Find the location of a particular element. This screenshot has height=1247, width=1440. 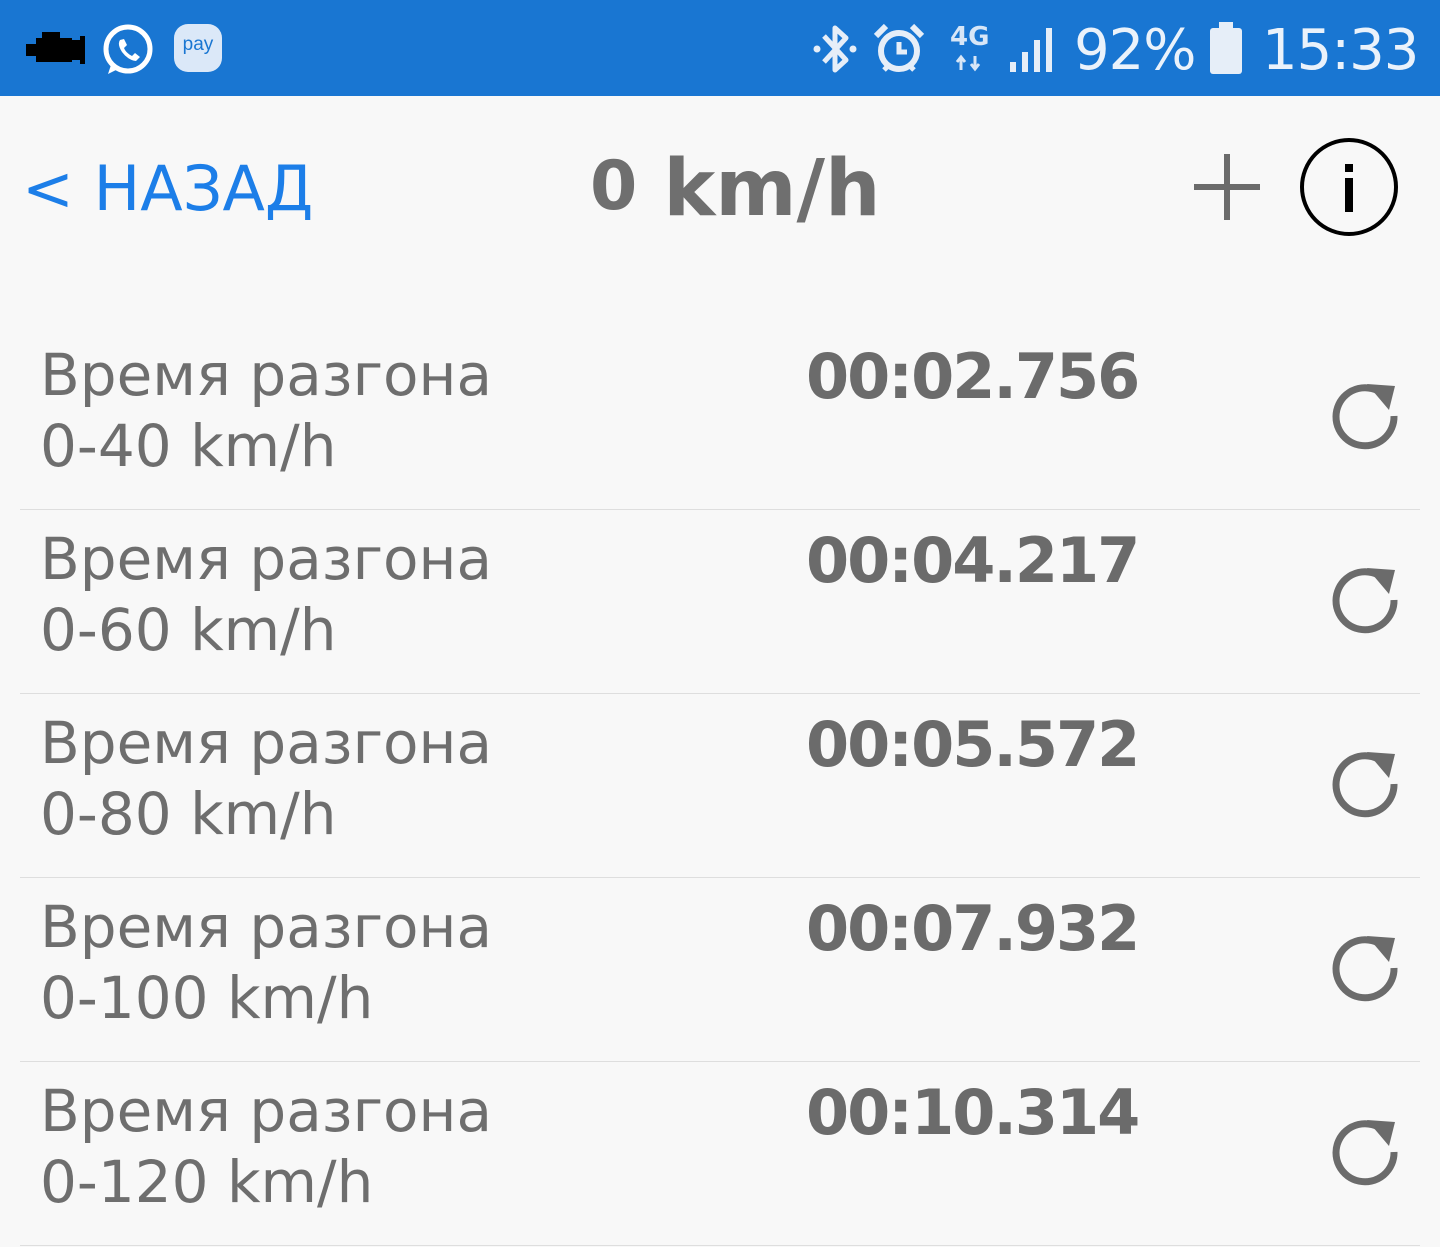

speed-value: 0 is located at coordinates (614, 186).